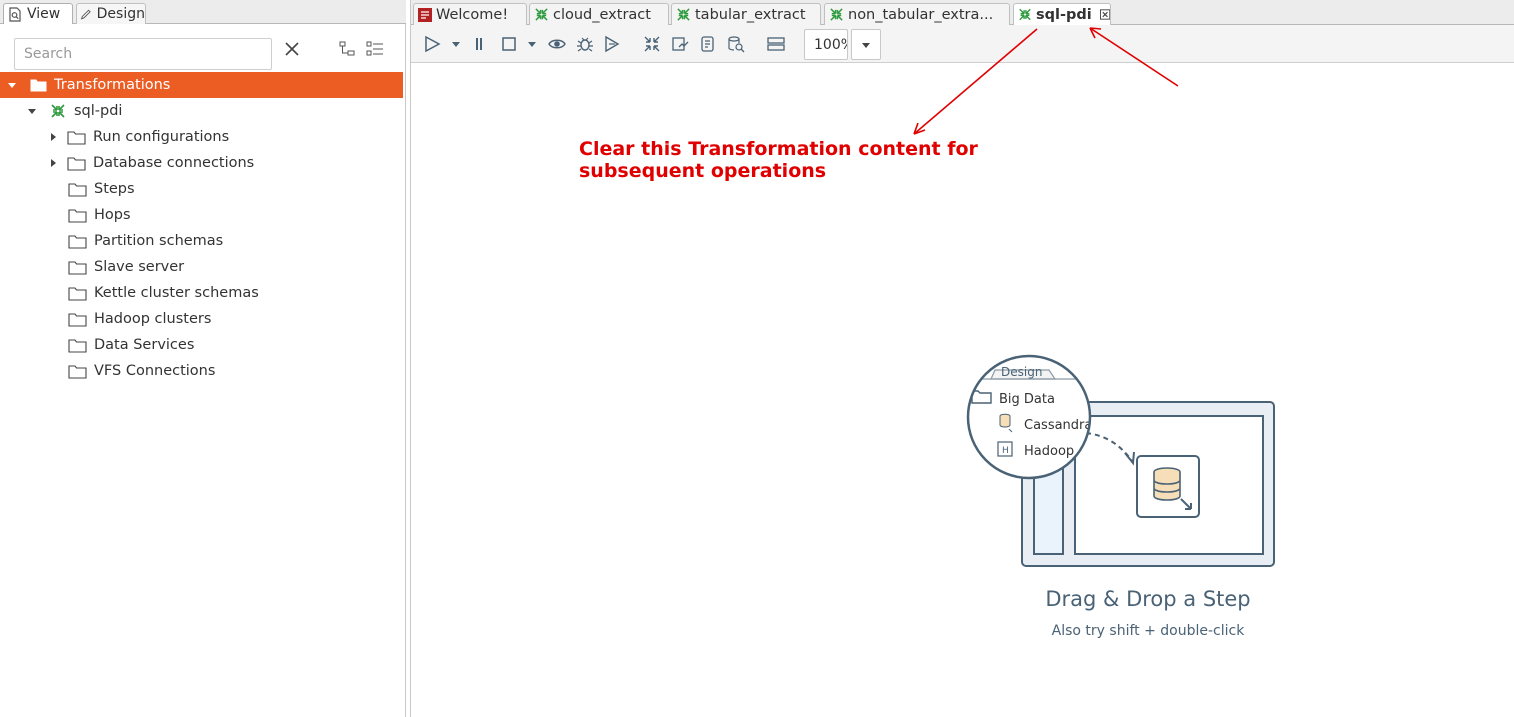  I want to click on tree-item-data-services: Data Services, so click(201, 345).